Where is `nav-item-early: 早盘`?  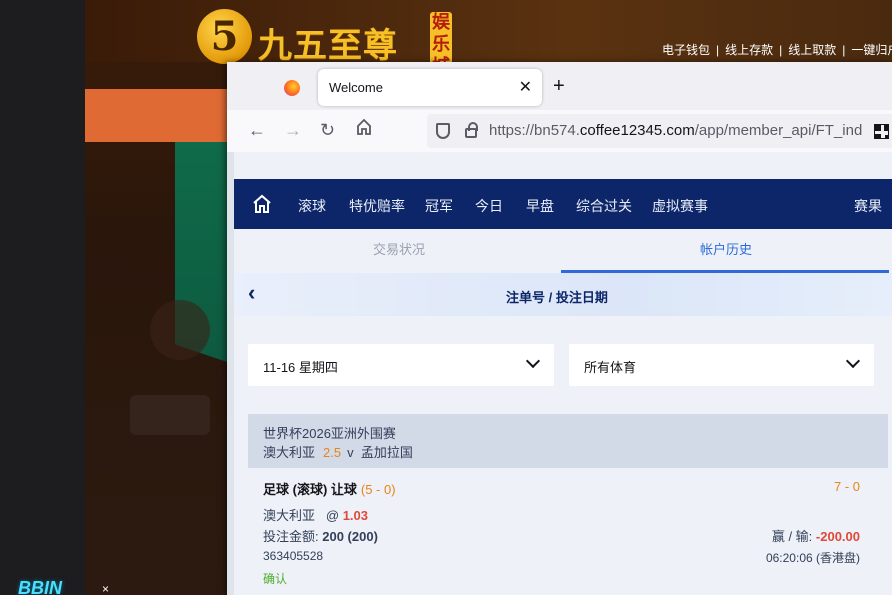 nav-item-early: 早盘 is located at coordinates (540, 206).